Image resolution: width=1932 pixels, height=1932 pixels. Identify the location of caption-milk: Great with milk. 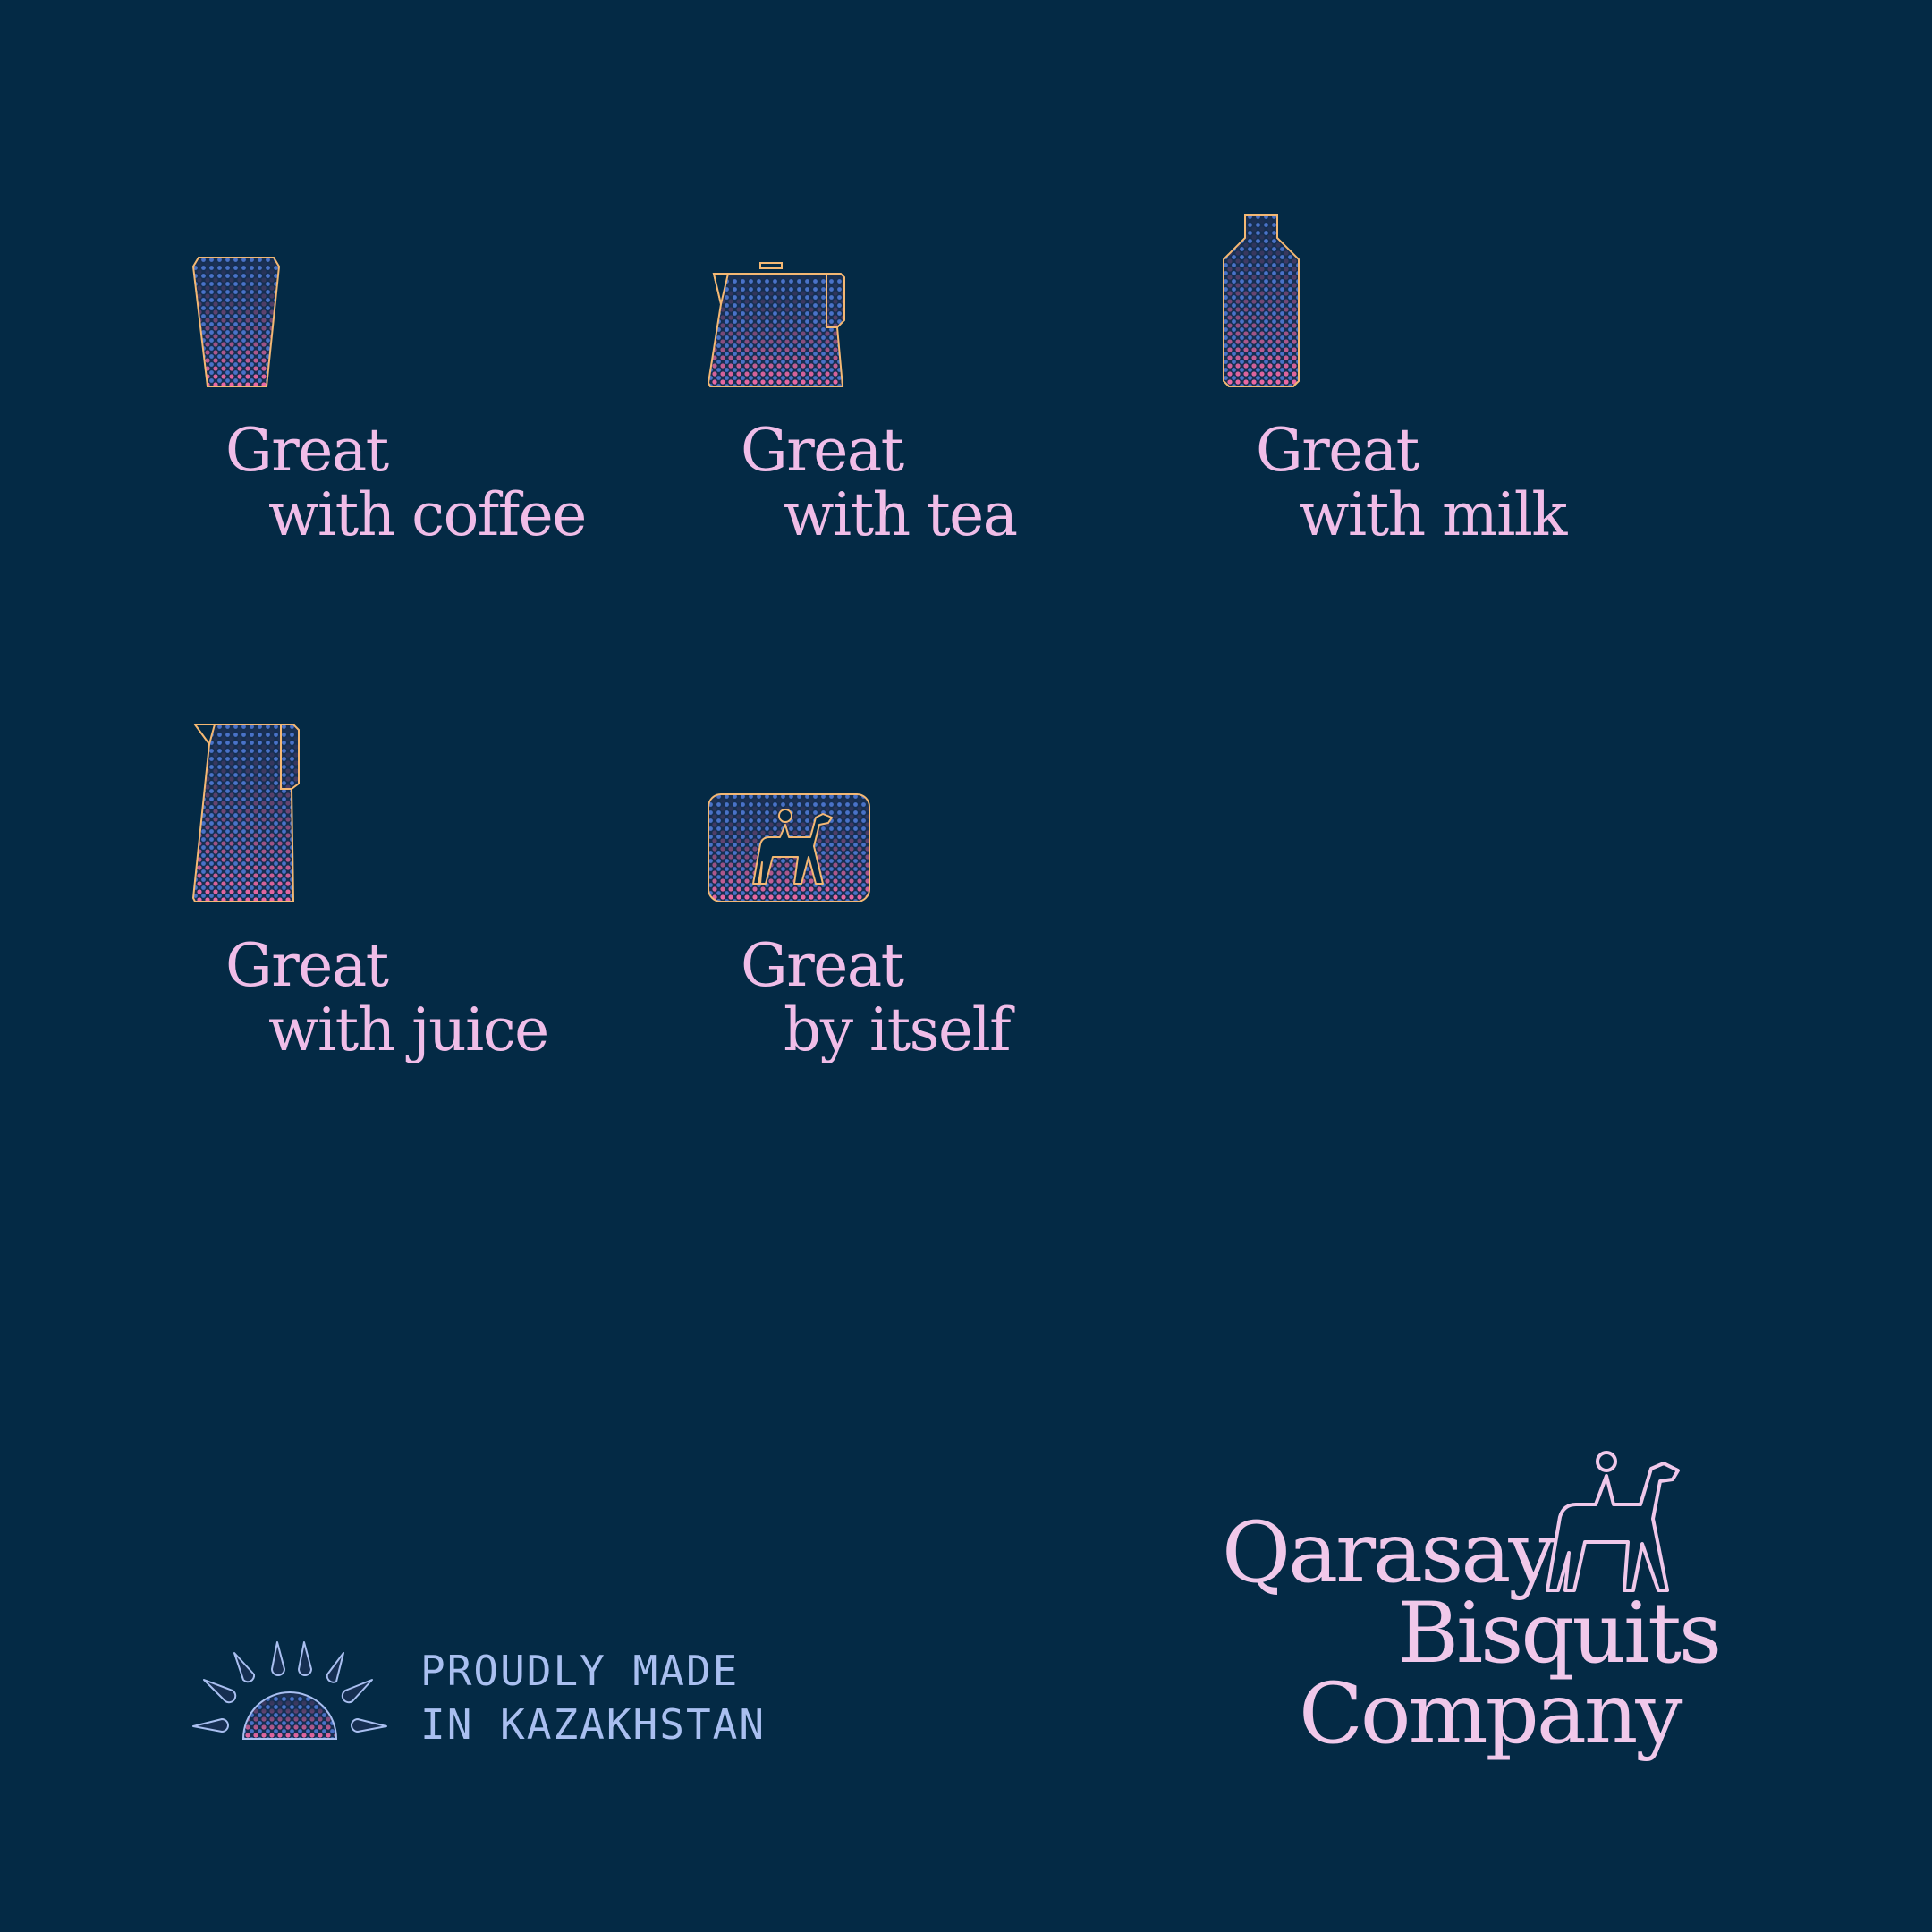
(1411, 482).